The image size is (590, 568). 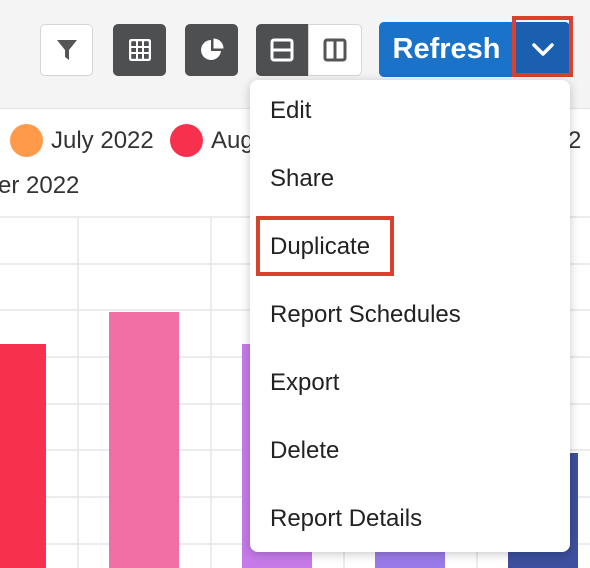 I want to click on filter-icon, so click(x=66, y=50).